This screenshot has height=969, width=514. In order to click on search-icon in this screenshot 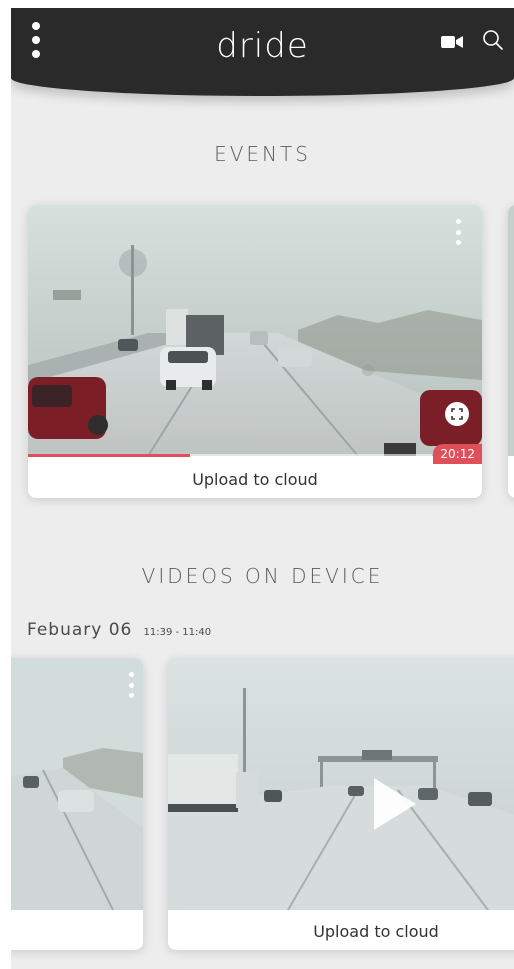, I will do `click(493, 40)`.